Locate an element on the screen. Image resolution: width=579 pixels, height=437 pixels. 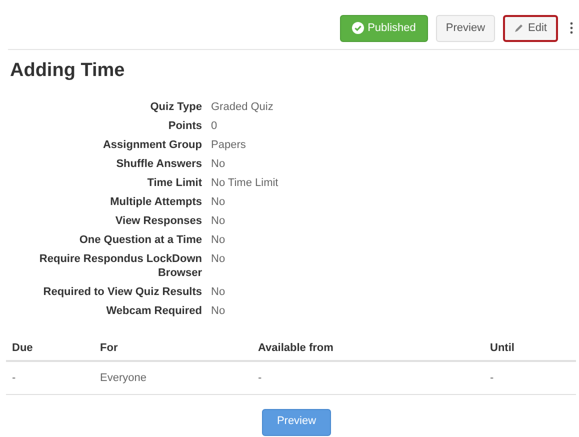
detail-label: Time Limit is located at coordinates (174, 183).